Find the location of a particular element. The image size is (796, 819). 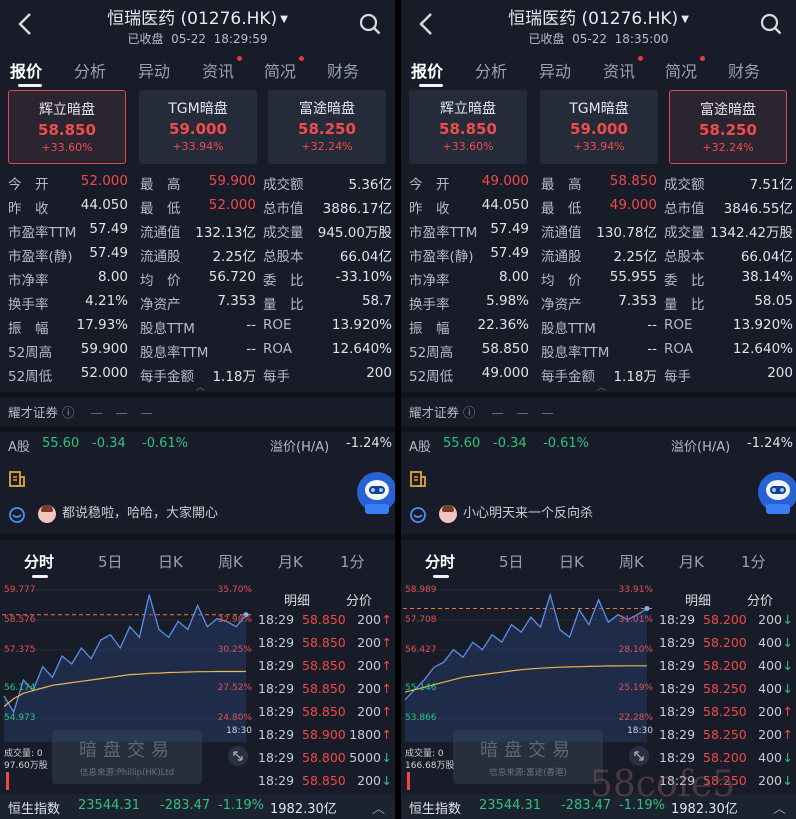

index-ticker: 恒生指数 23544.31 -283.47 -1.19% 1982.30亿 ︿ is located at coordinates (197, 806).